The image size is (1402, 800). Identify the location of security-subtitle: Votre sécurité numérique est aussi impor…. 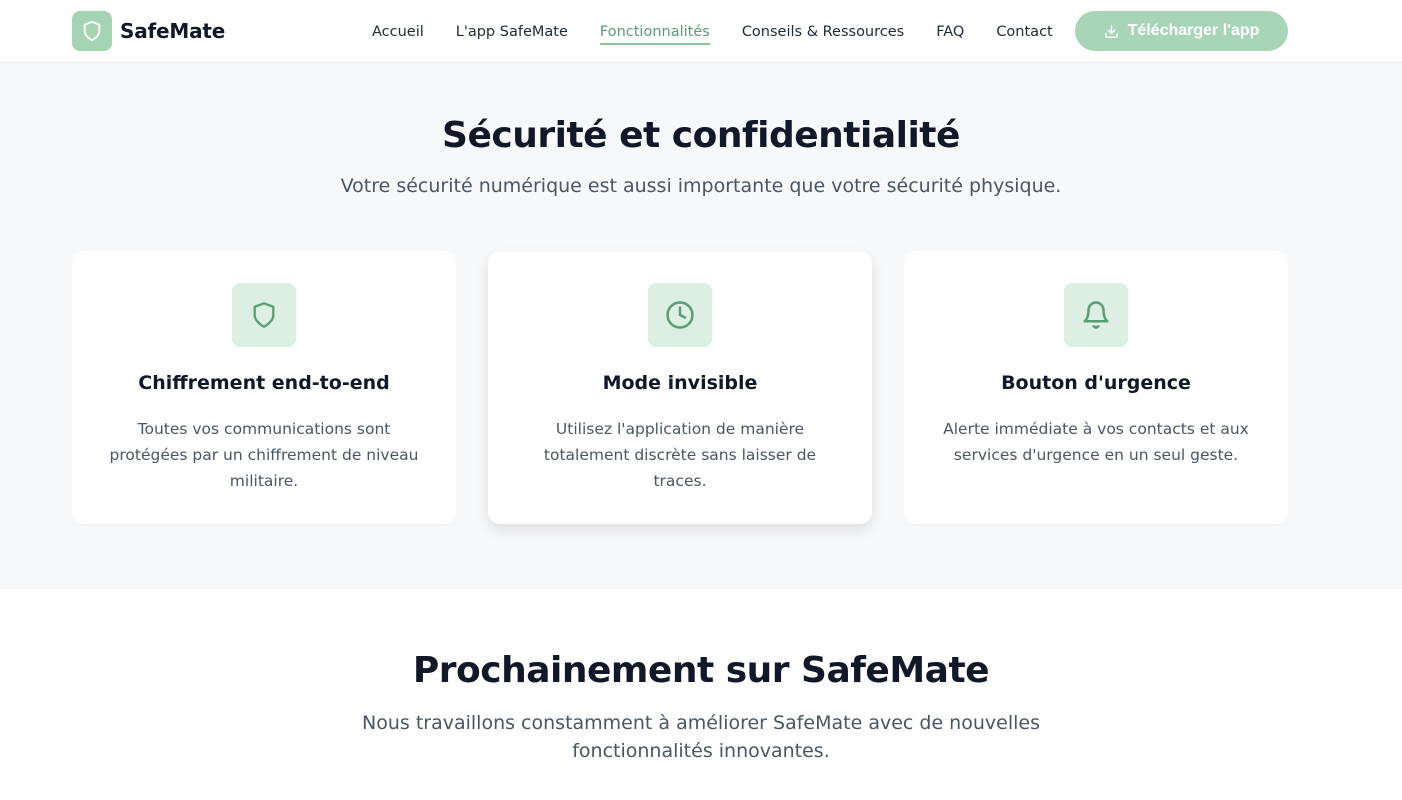
(701, 186).